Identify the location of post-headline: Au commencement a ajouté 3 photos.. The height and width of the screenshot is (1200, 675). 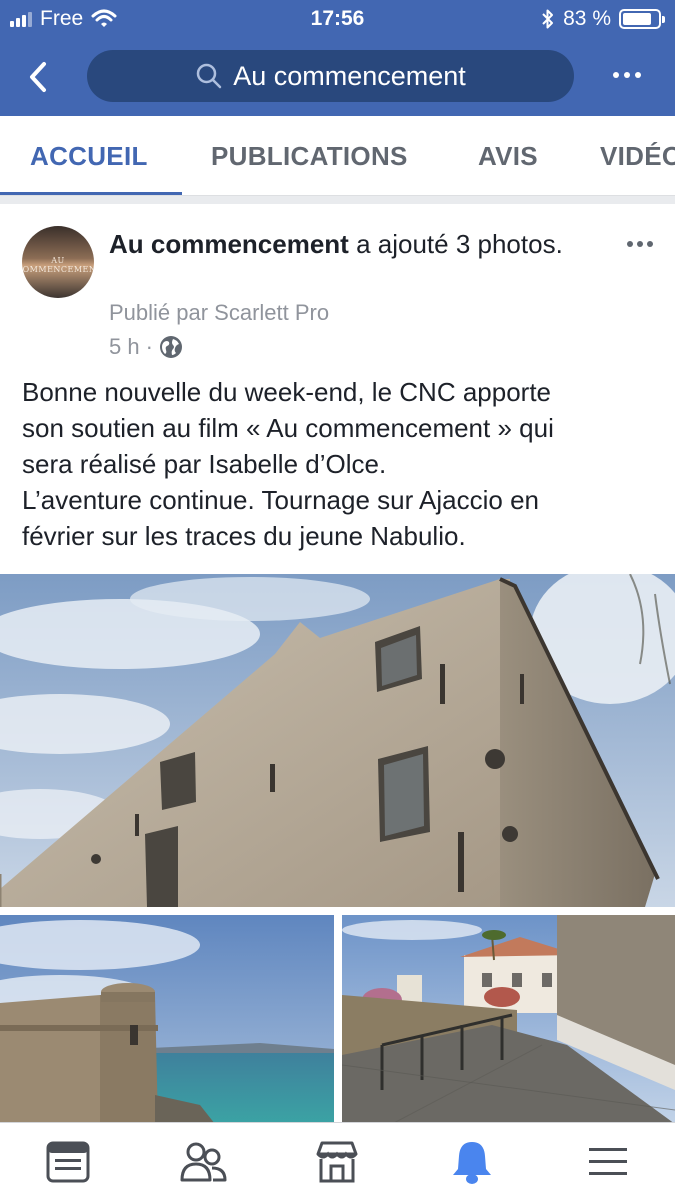
(354, 244).